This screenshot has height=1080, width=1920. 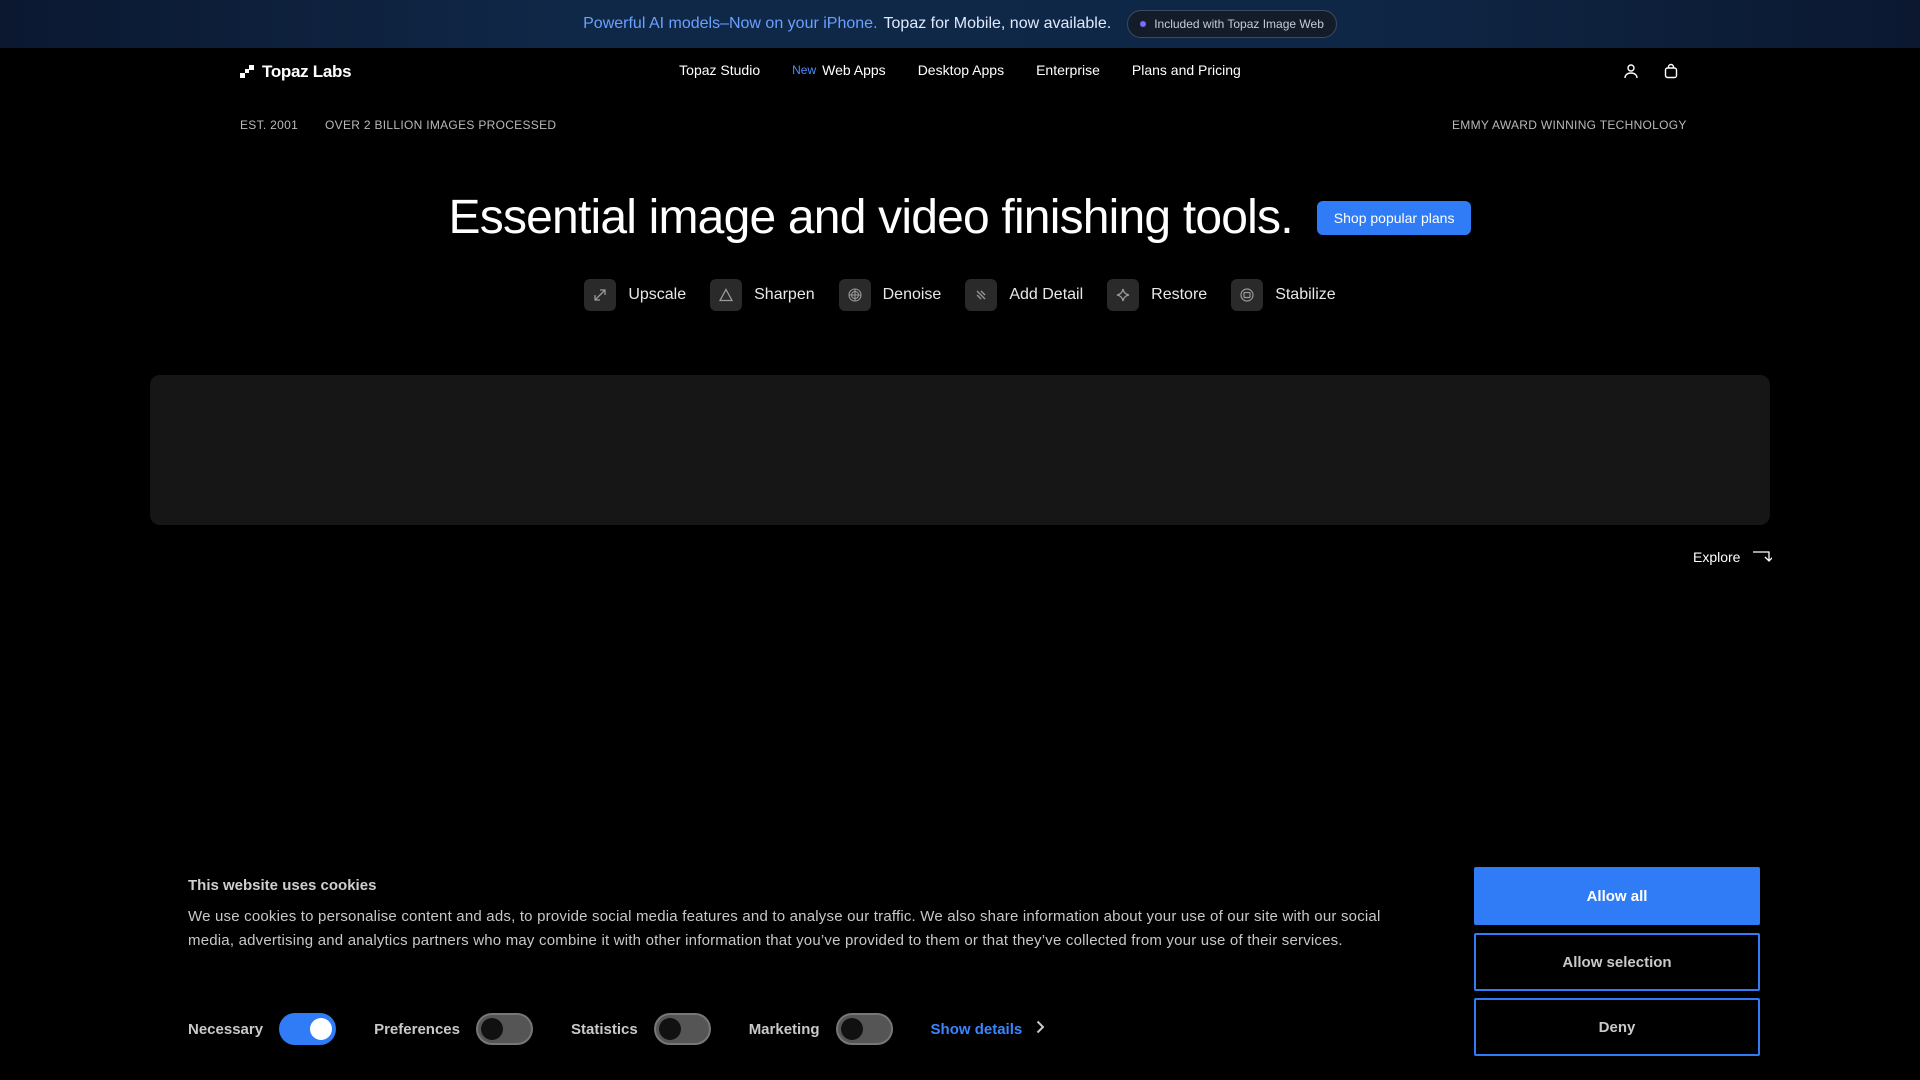 I want to click on nav-icons, so click(x=1651, y=71).